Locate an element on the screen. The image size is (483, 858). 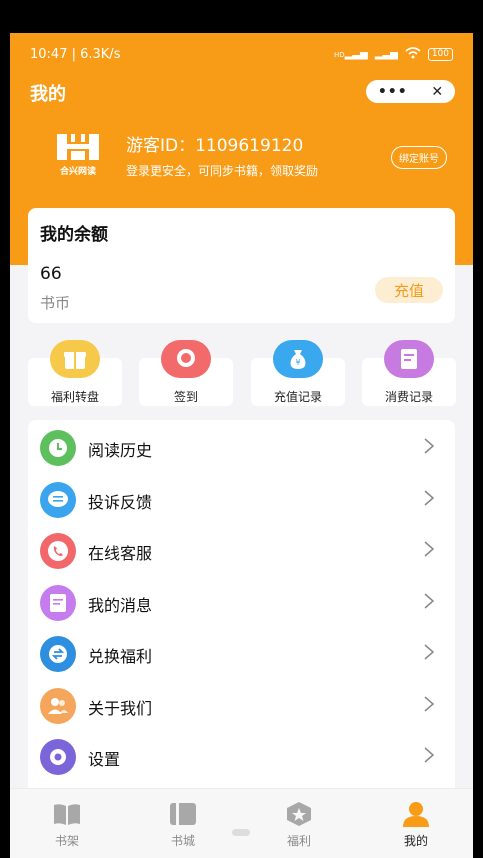
menu-item-feedback: 投诉反馈 is located at coordinates (241, 500).